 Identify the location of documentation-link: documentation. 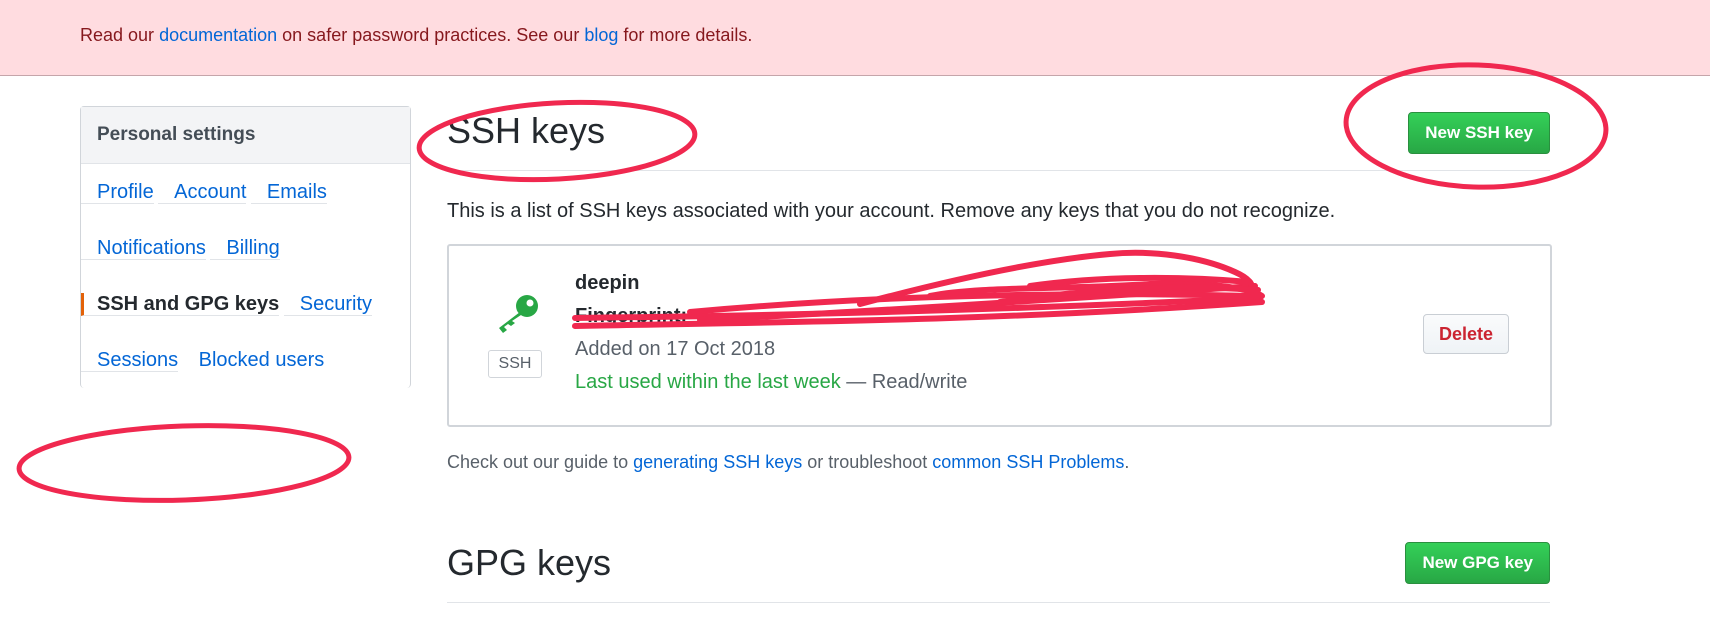
(218, 35).